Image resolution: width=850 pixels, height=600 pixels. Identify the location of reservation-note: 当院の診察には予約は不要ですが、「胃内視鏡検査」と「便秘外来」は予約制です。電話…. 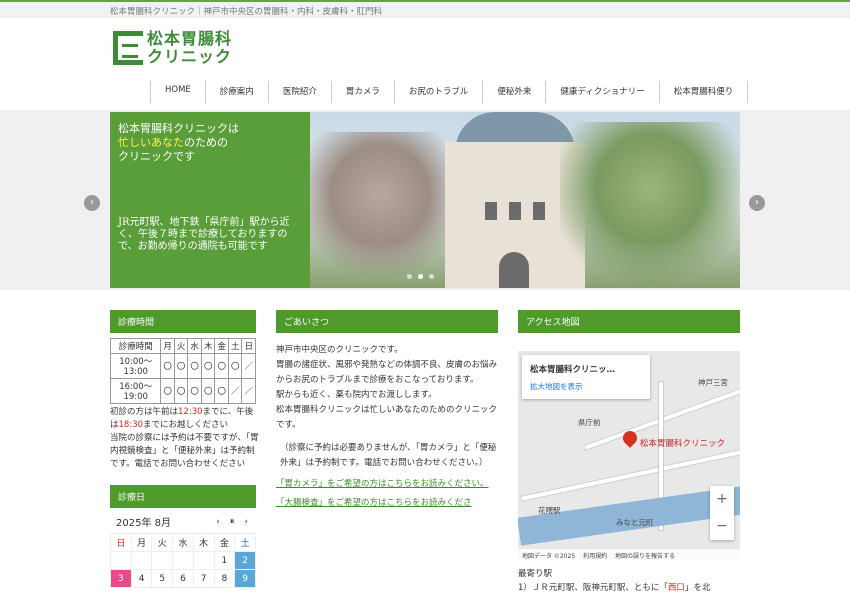
(184, 451).